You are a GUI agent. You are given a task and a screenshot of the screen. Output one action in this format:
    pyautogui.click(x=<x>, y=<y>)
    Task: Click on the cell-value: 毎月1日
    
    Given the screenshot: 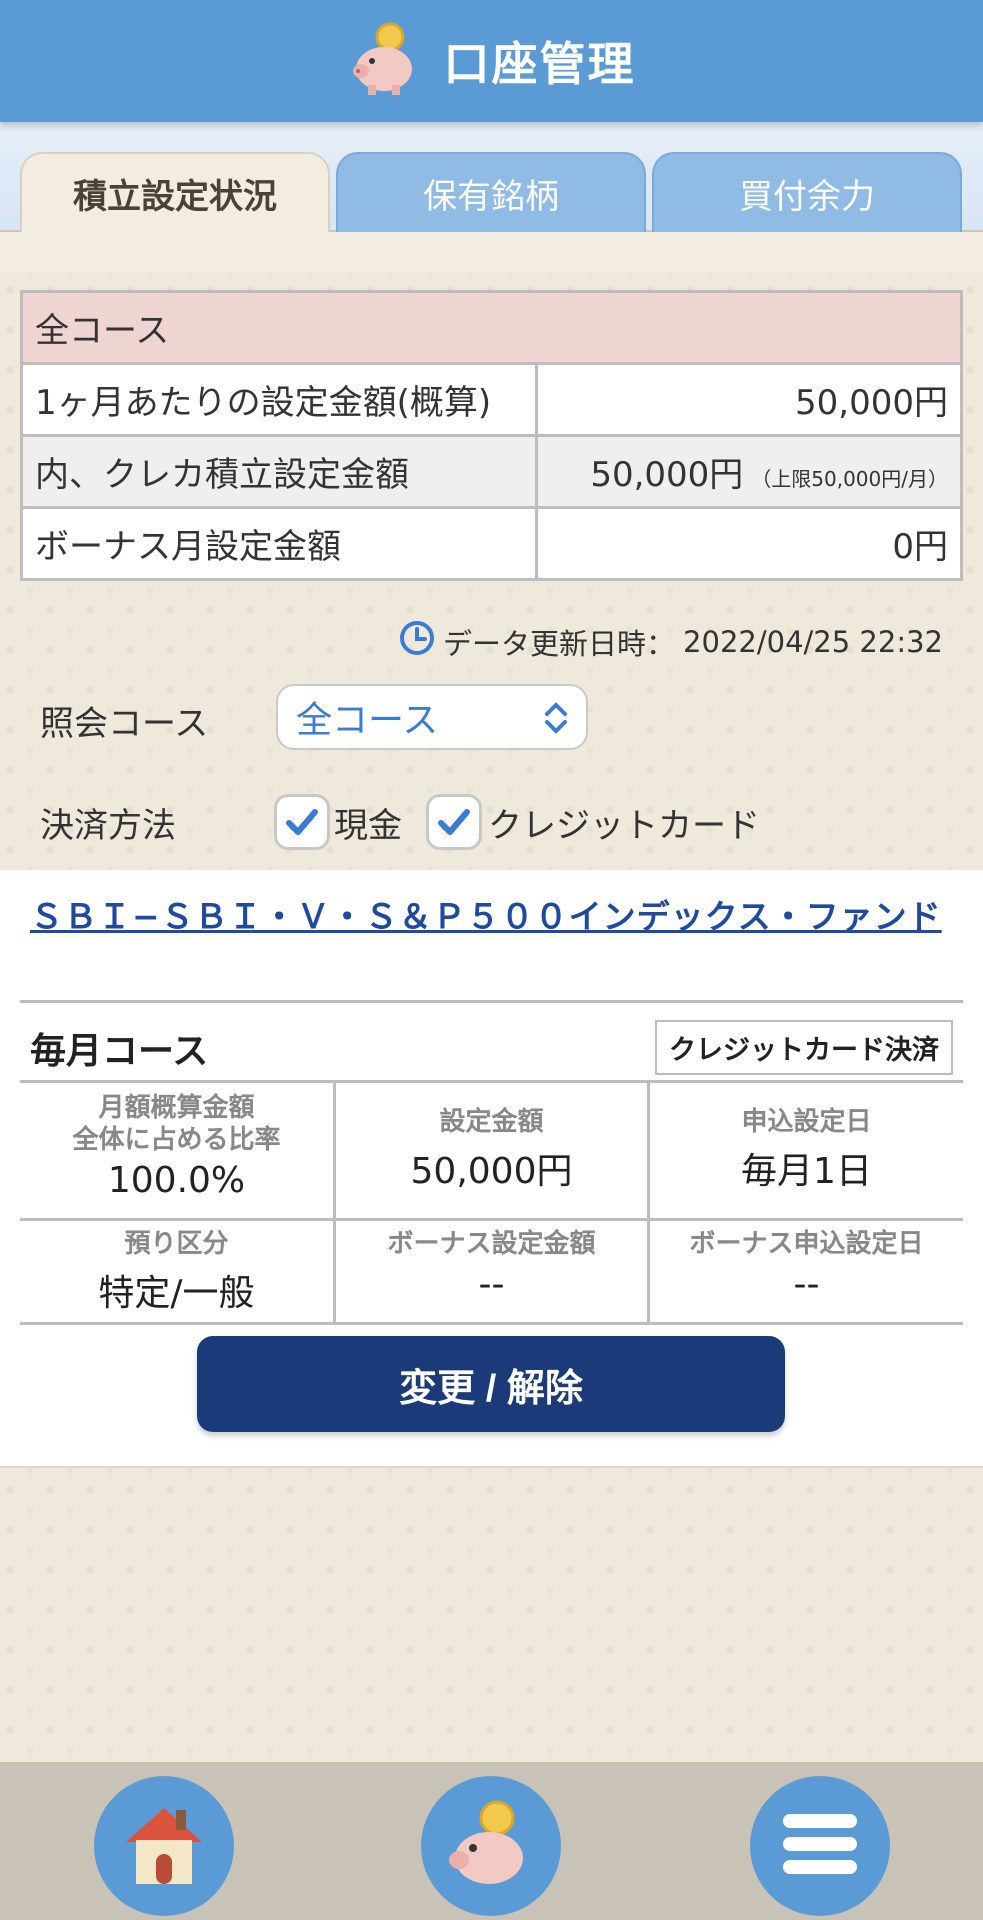 What is the action you would take?
    pyautogui.click(x=806, y=1171)
    